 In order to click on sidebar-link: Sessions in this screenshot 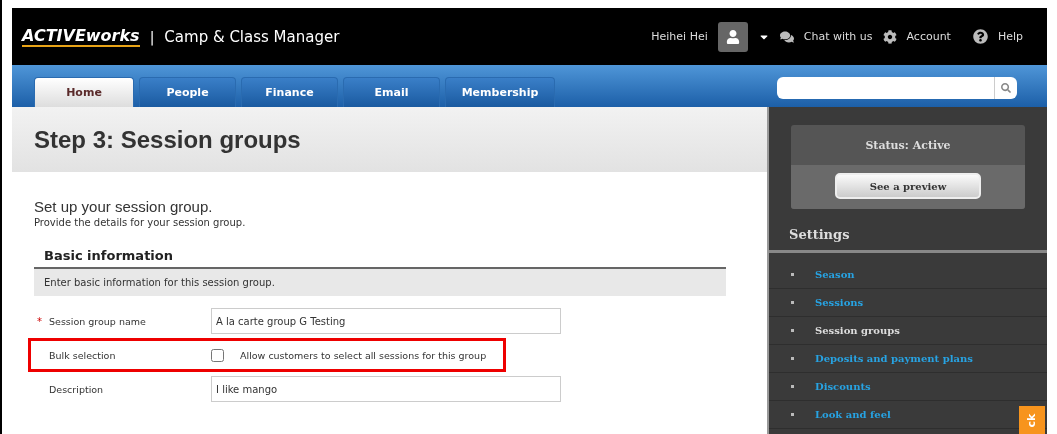, I will do `click(908, 303)`.